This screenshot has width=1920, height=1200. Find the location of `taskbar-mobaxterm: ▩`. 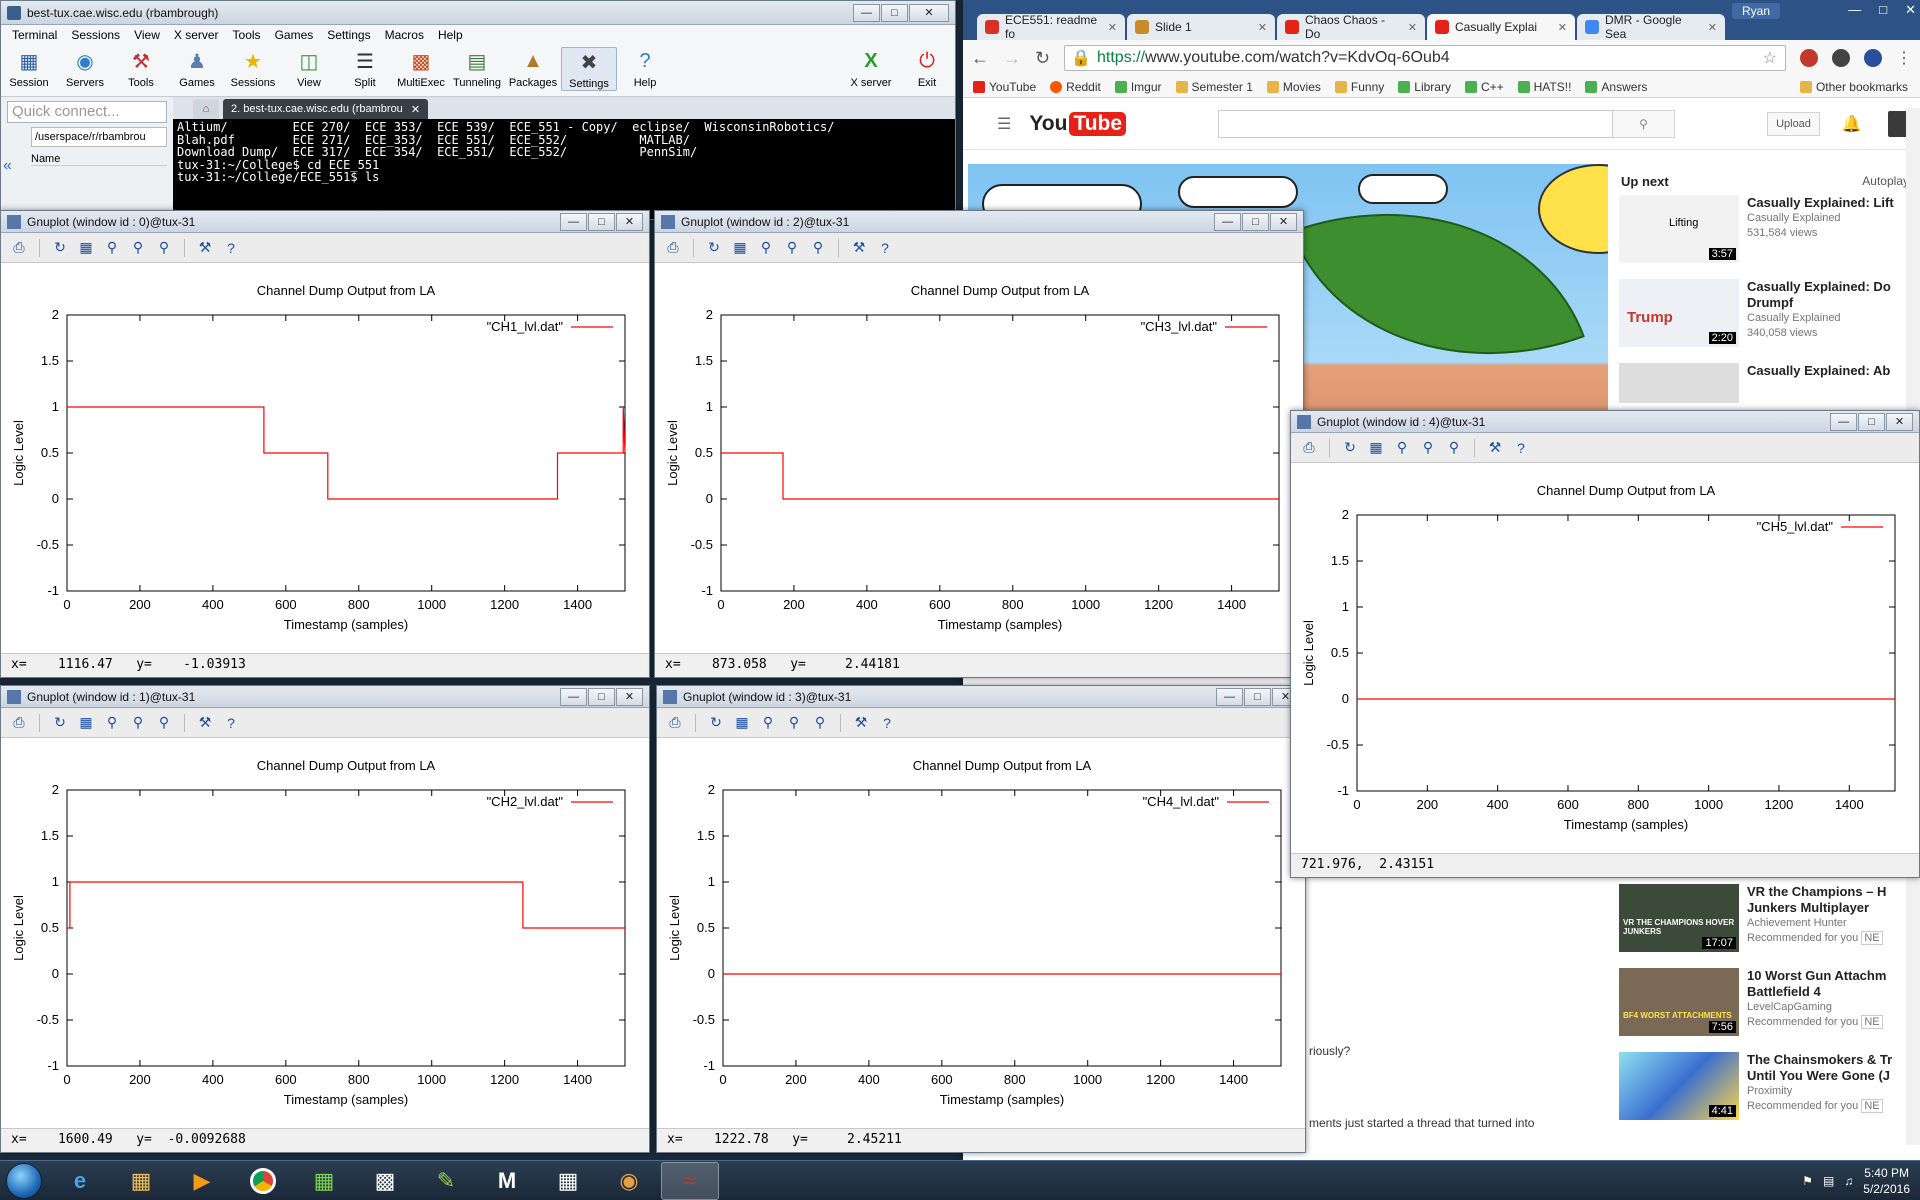

taskbar-mobaxterm: ▩ is located at coordinates (385, 1181).